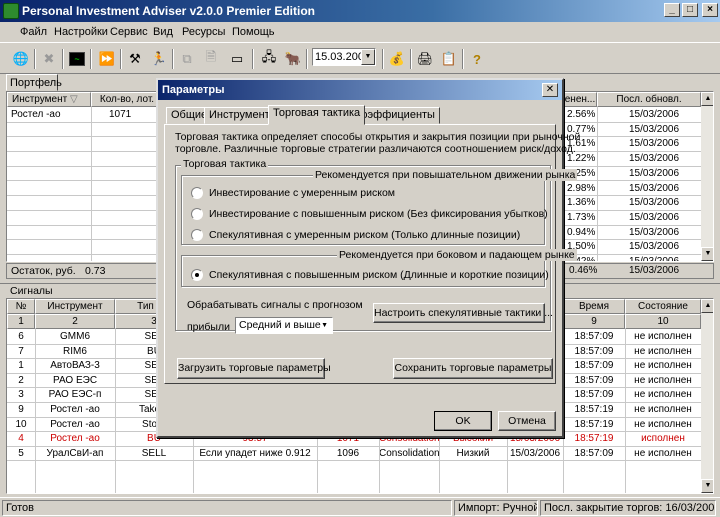 Image resolution: width=720 pixels, height=517 pixels. Describe the element at coordinates (425, 59) in the screenshot. I see `print-icon: 🖨` at that location.